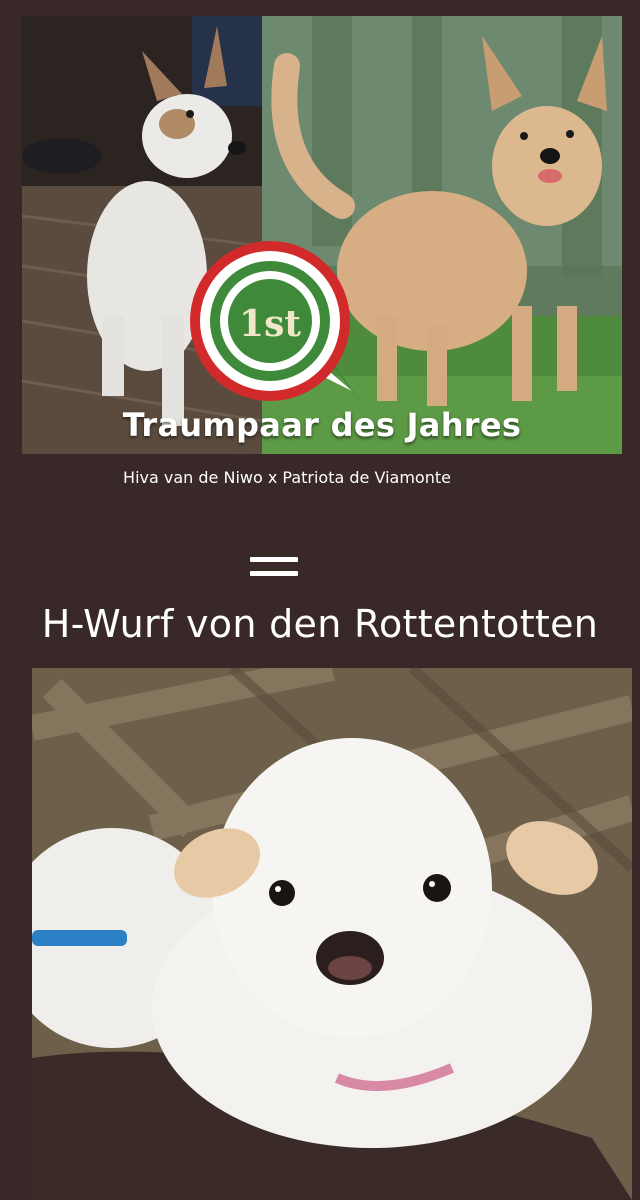  Describe the element at coordinates (287, 477) in the screenshot. I see `parents-caption: Hiva van de Niwo x Patriota de Viamonte` at that location.